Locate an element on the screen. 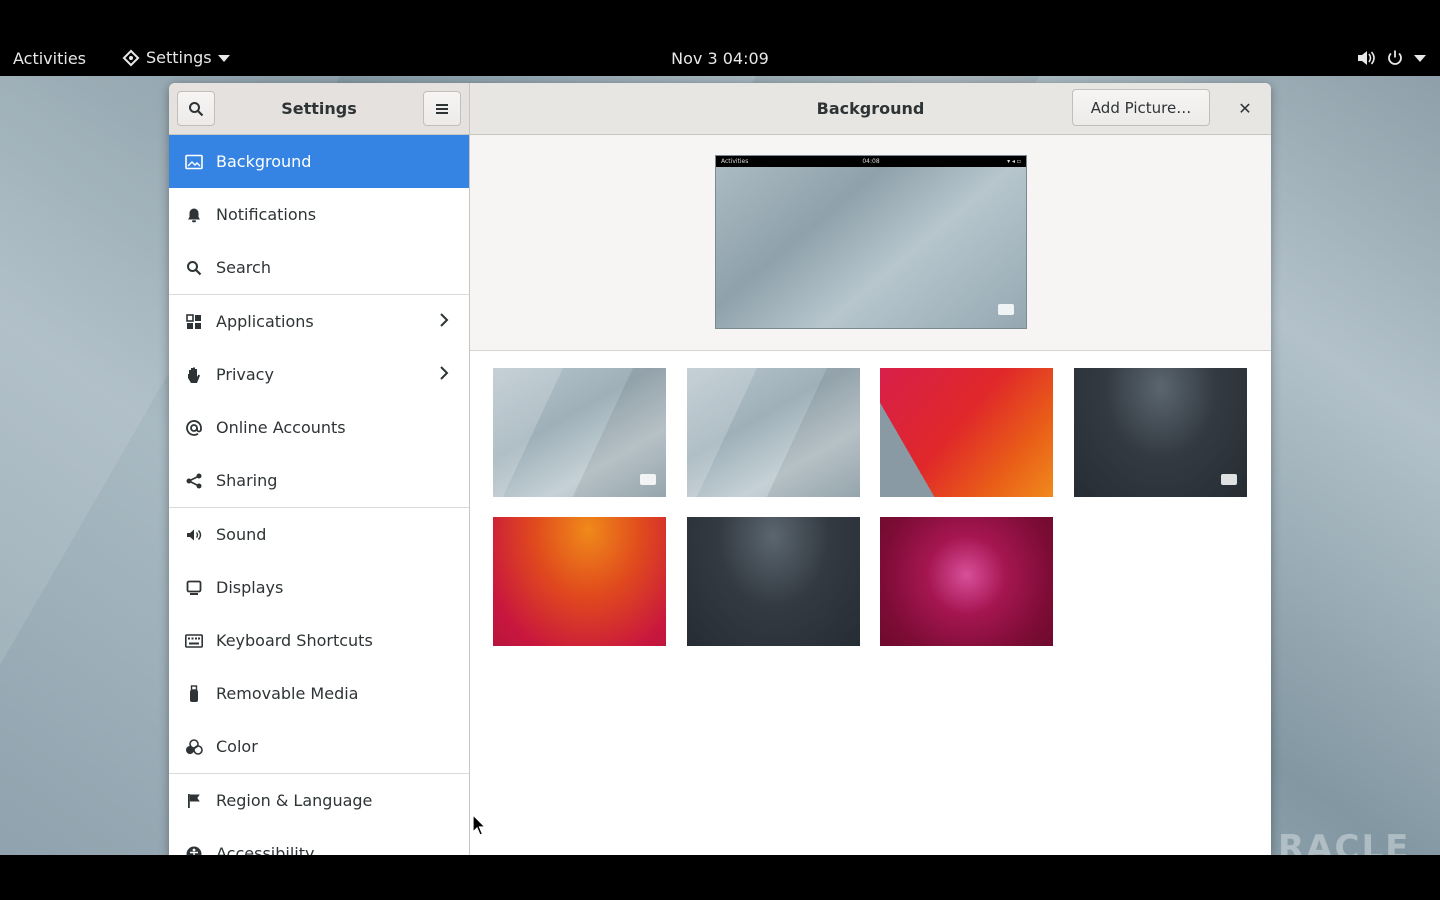 This screenshot has height=900, width=1440. sidebar-item-label: Background is located at coordinates (264, 161).